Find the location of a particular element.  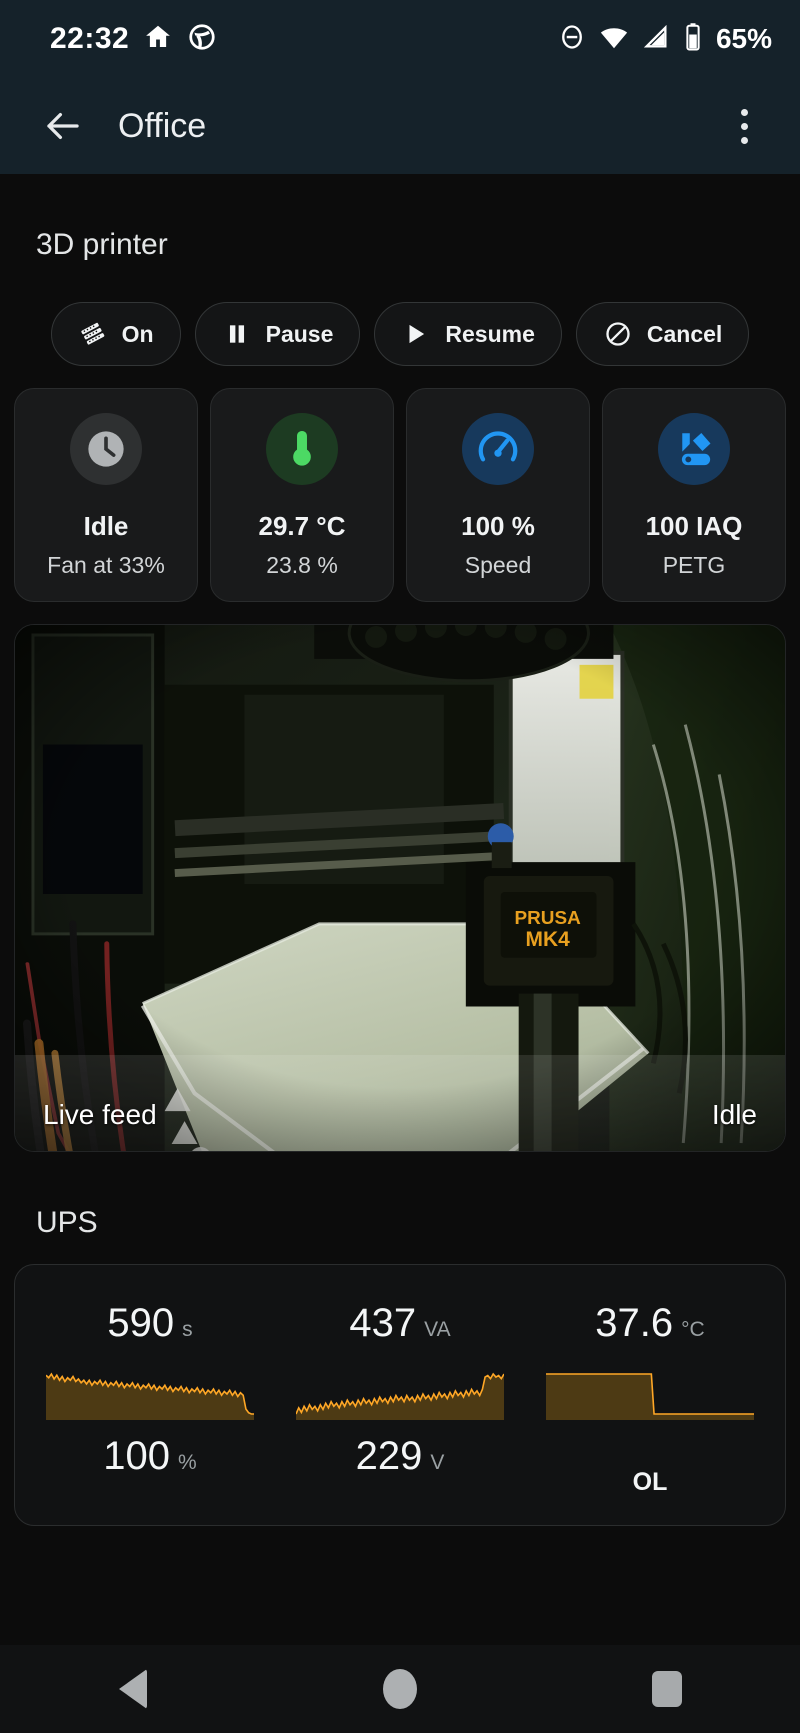

printer-pause-button: Pause is located at coordinates (277, 334).